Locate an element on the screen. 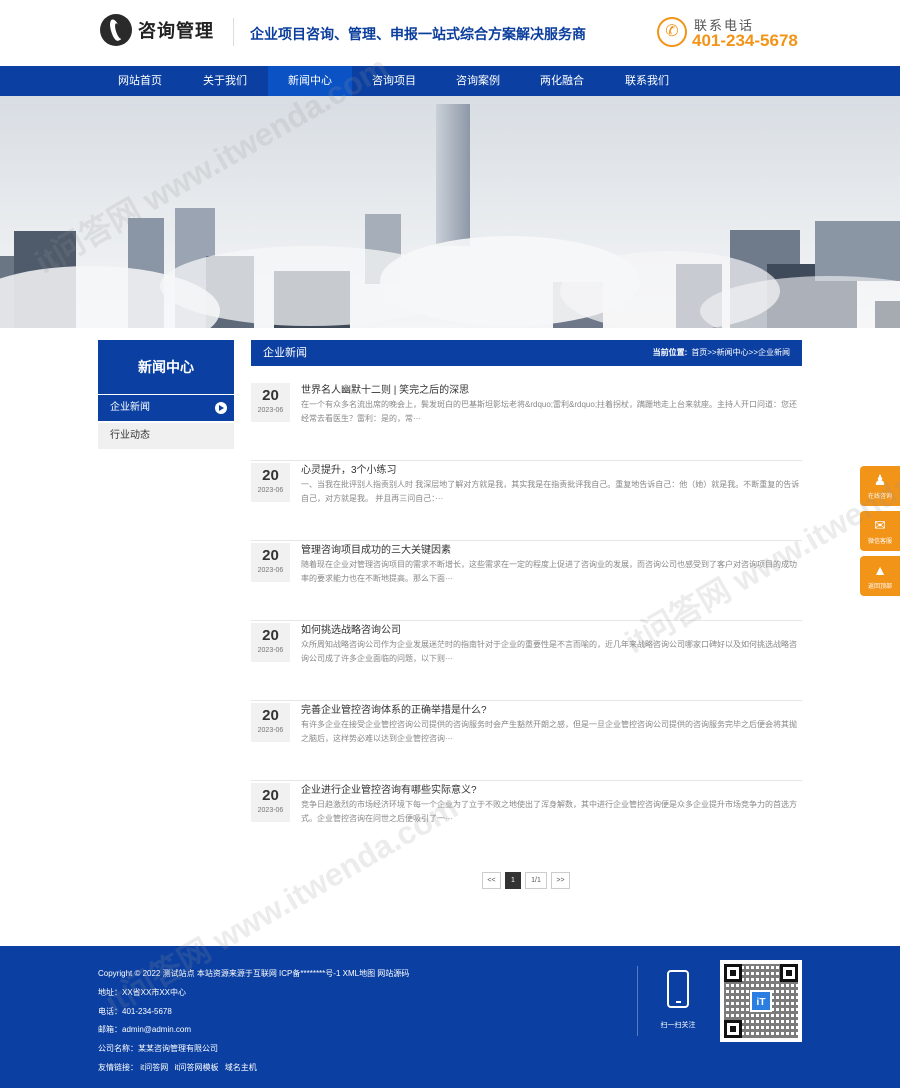 This screenshot has height=1088, width=900. breadcrumb: 当前位置: 首页>>新闻中心>>企业新闻 is located at coordinates (721, 353).